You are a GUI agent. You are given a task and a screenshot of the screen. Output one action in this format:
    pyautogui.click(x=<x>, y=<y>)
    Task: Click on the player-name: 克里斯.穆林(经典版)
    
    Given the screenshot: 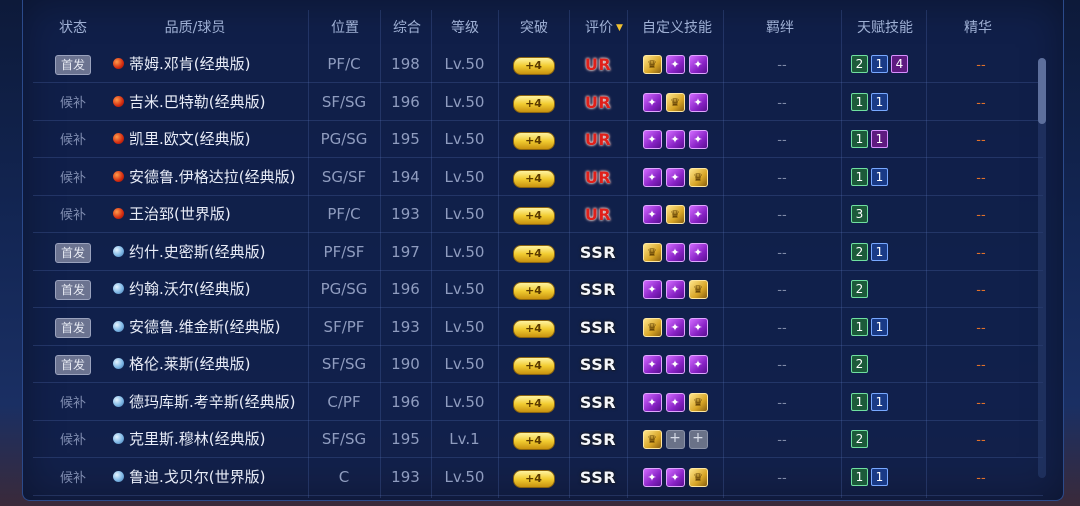 What is the action you would take?
    pyautogui.click(x=197, y=439)
    